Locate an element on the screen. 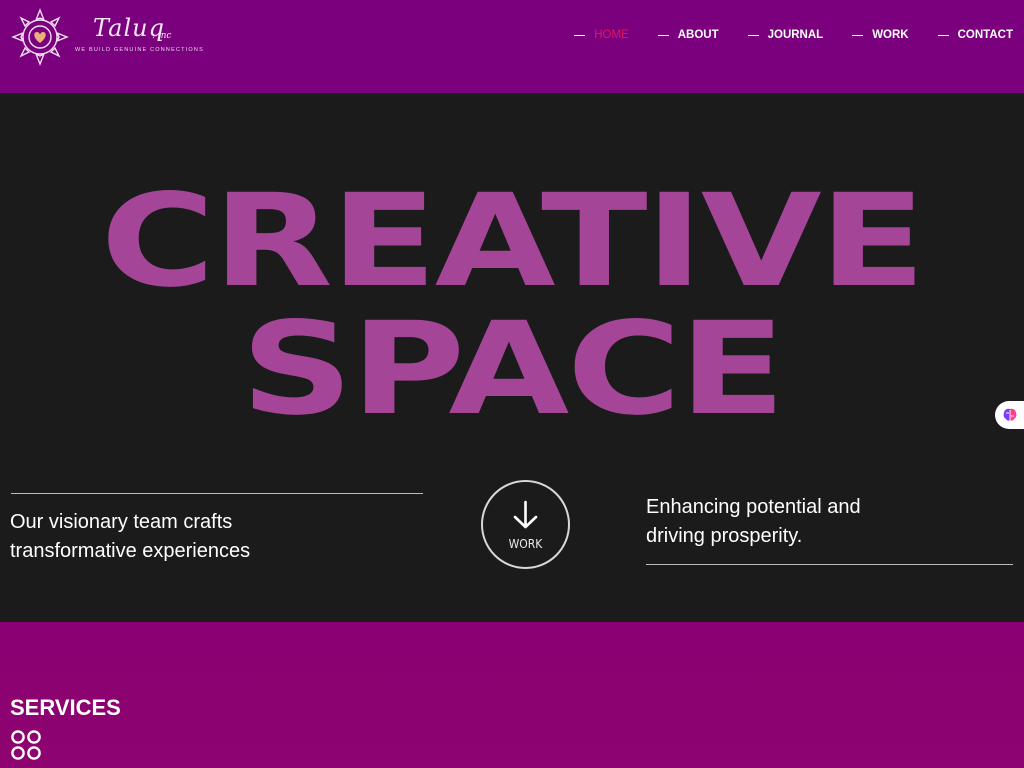  four-circles-icon is located at coordinates (26, 745).